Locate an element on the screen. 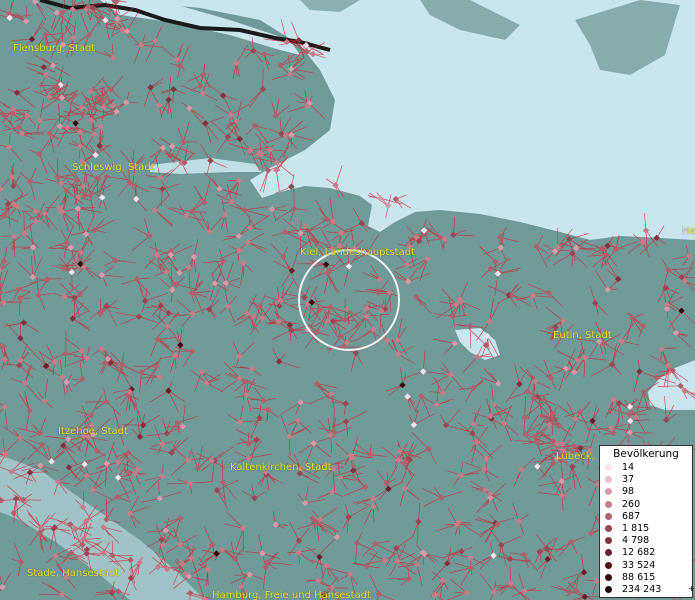 The height and width of the screenshot is (600, 695). legend-label: 260 is located at coordinates (631, 504).